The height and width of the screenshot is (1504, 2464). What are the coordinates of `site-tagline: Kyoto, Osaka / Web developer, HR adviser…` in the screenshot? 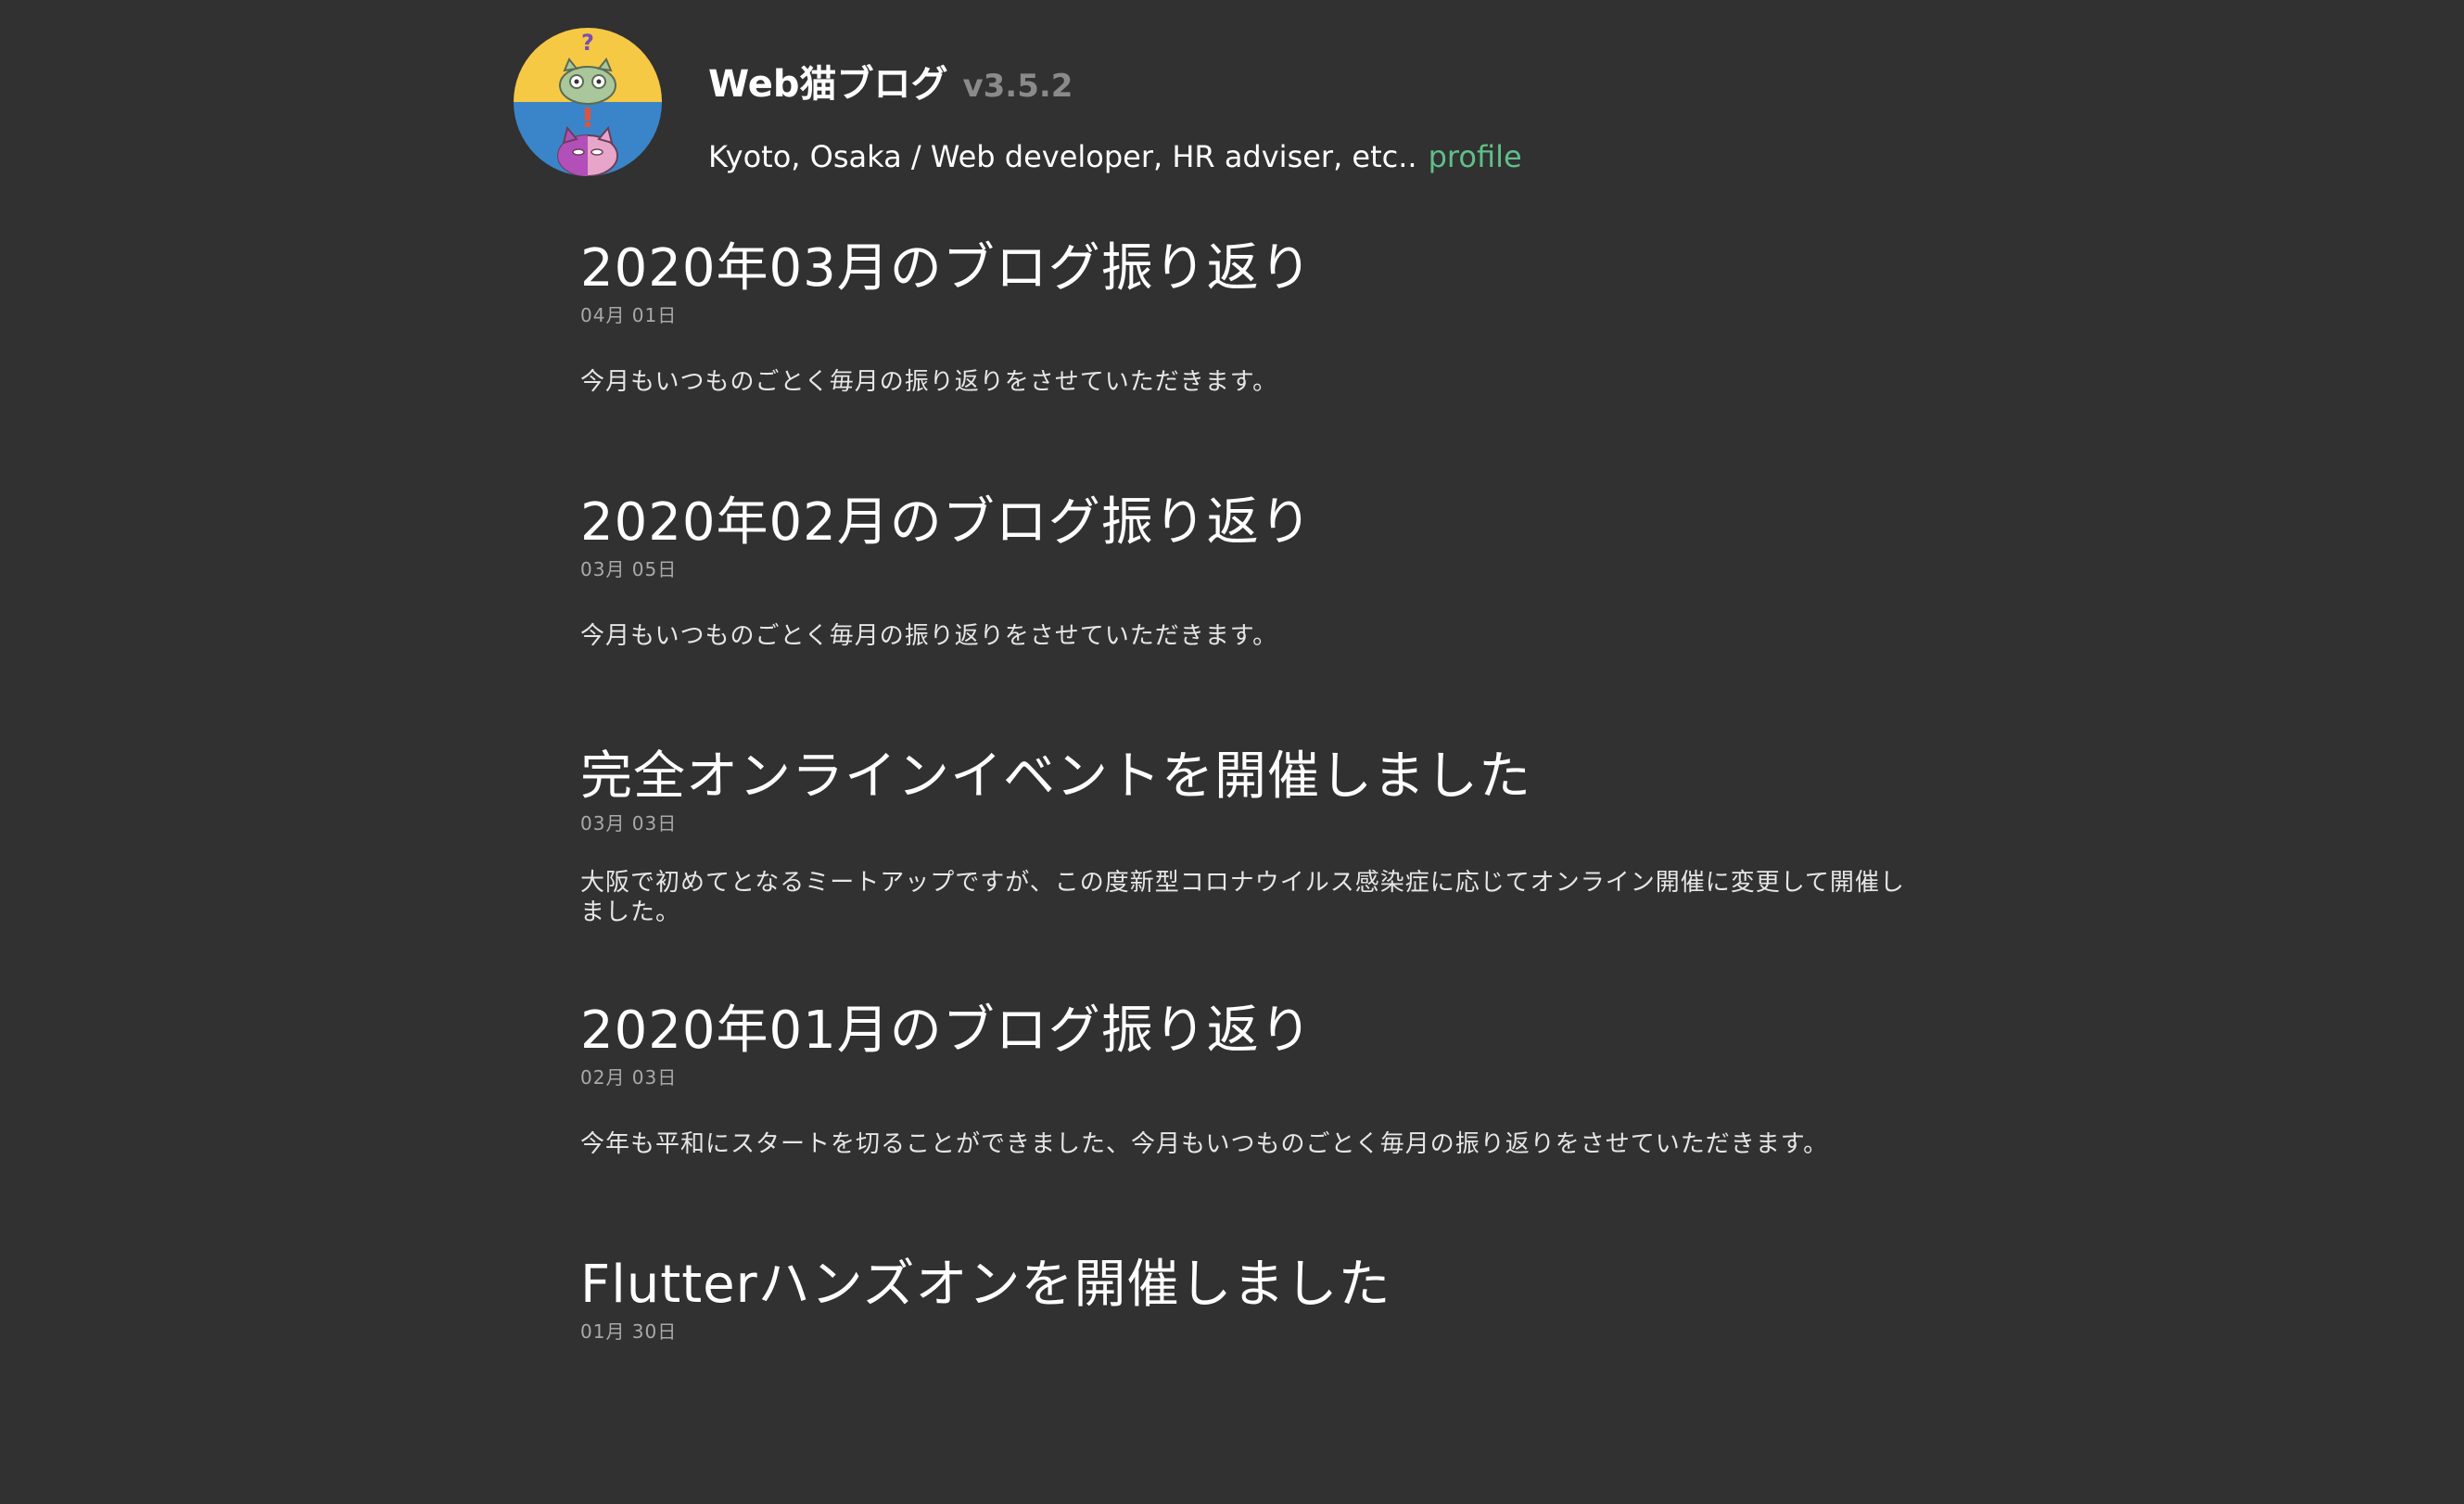 It's located at (1115, 156).